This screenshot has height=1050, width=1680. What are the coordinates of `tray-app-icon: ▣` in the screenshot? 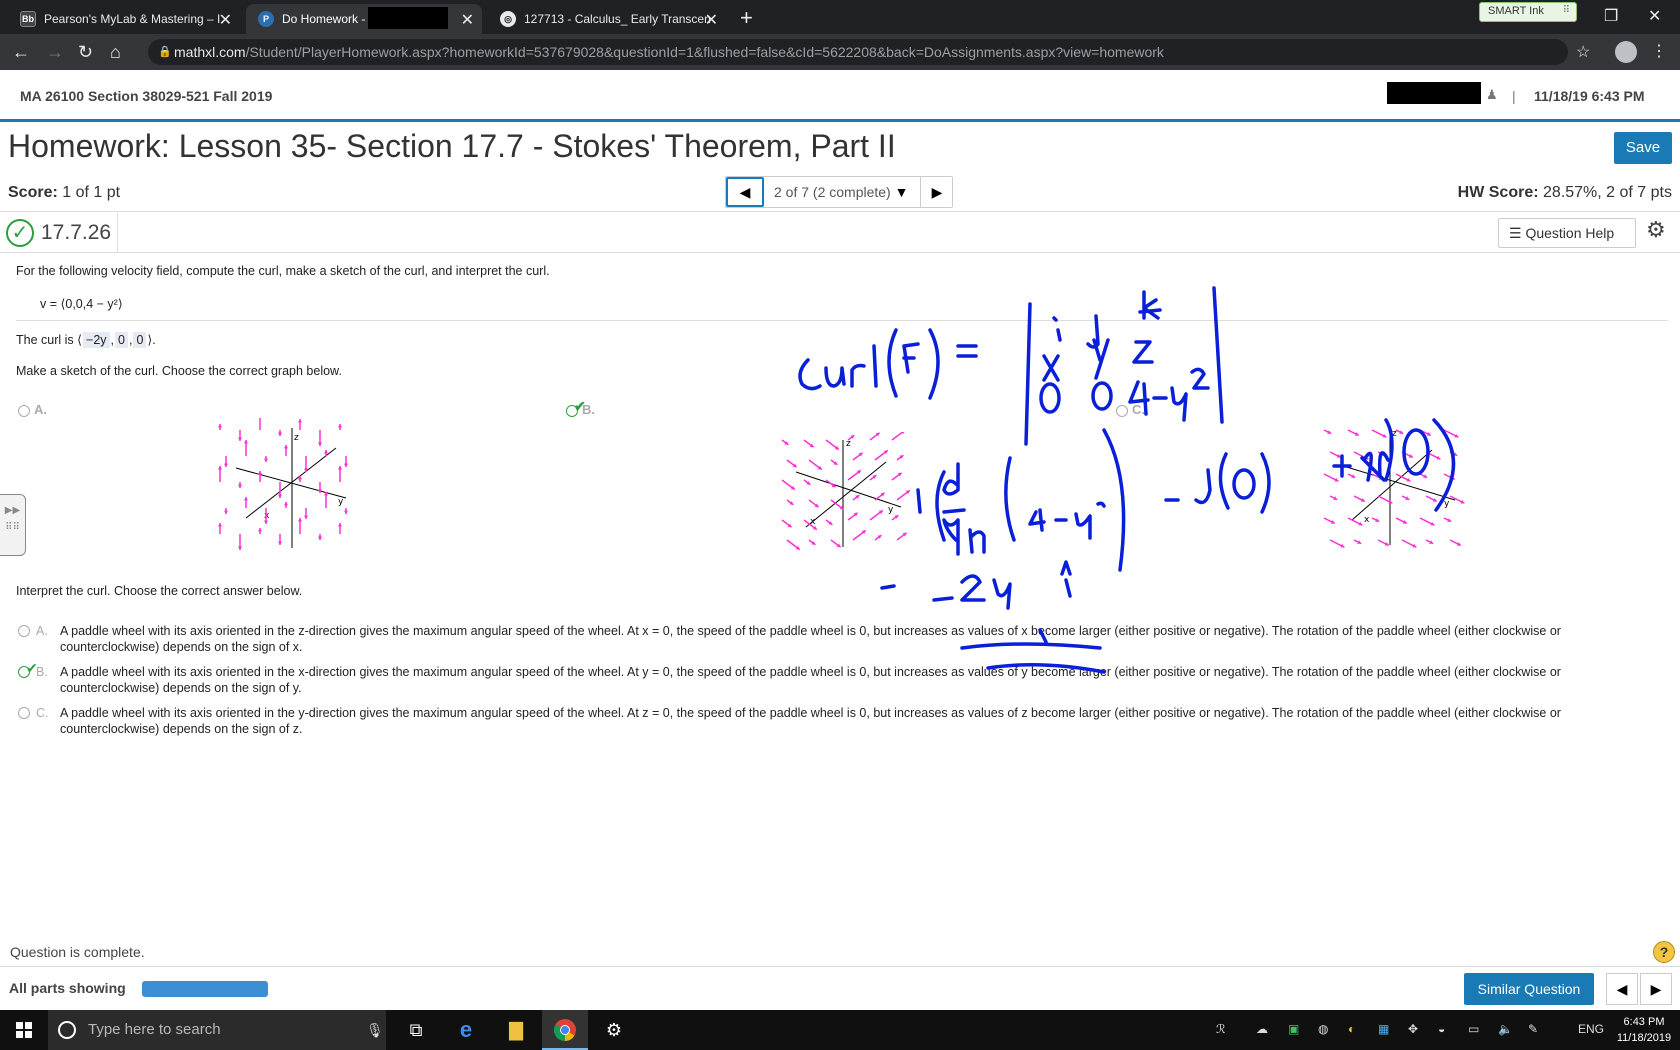 It's located at (1293, 1029).